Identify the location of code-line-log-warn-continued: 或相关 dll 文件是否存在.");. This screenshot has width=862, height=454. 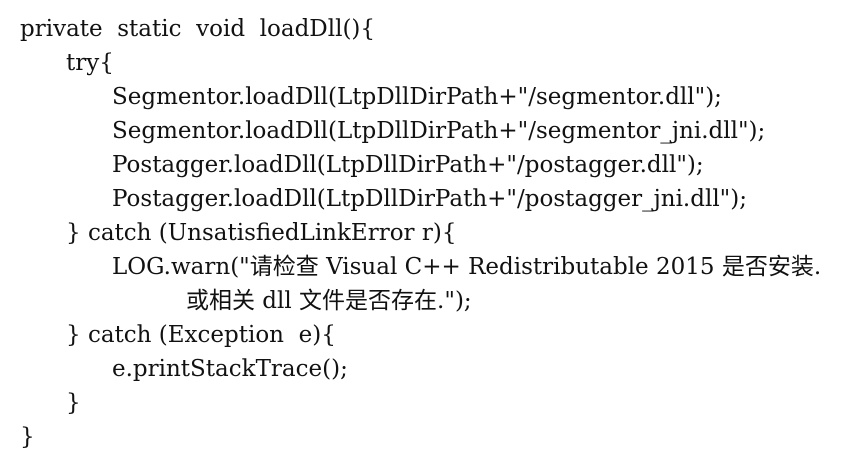
(329, 301).